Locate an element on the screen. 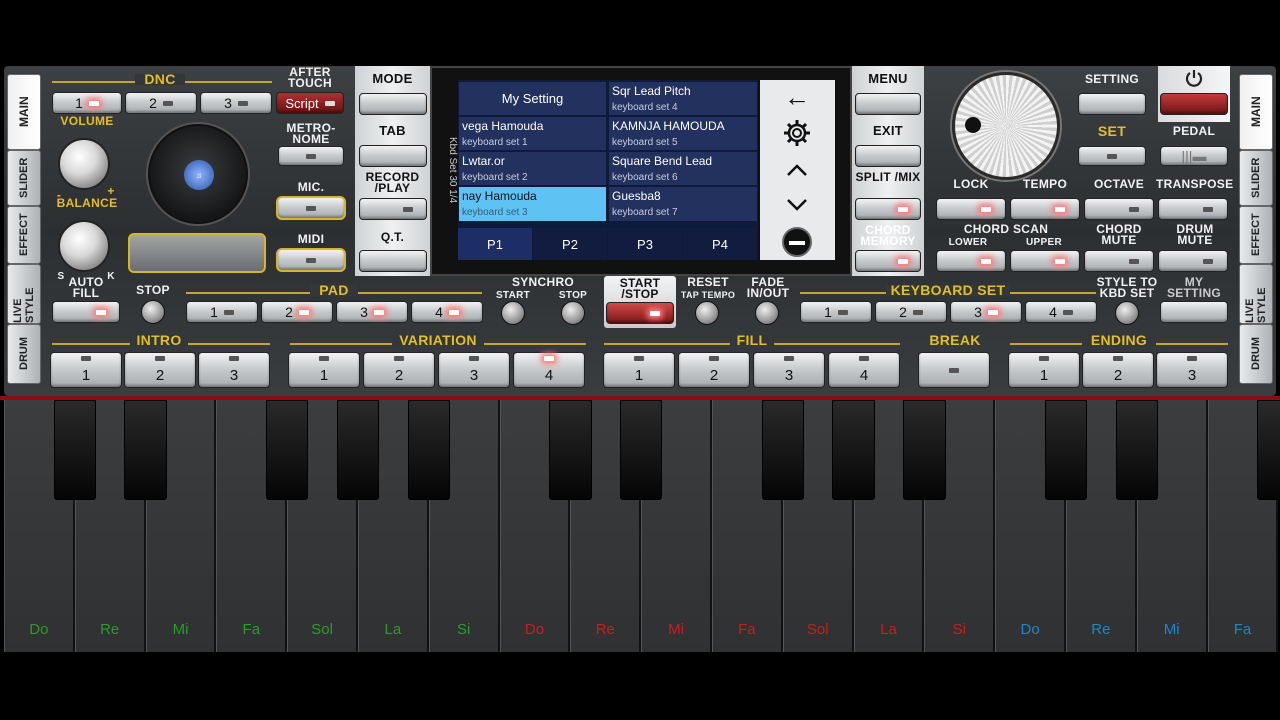  screen-item-4: Lwtar.or keyboard set 2 is located at coordinates (532, 168).